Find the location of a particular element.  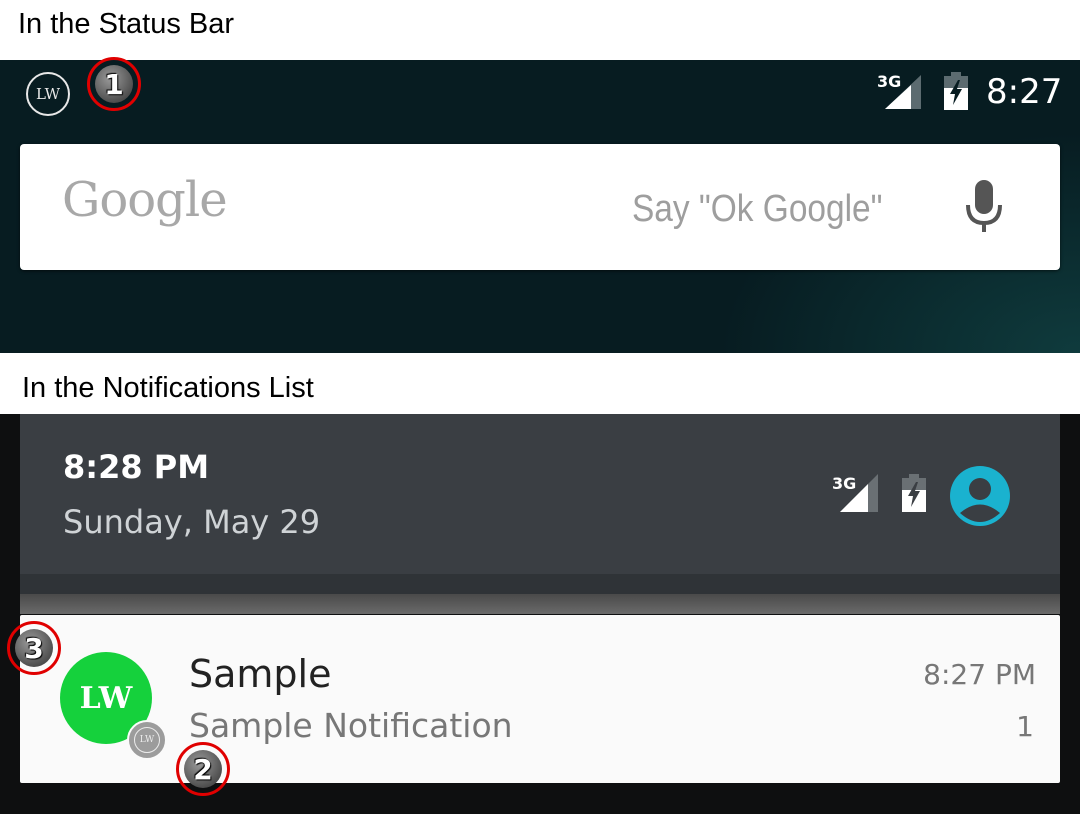

shade-clock: 8:28 PM is located at coordinates (136, 467).